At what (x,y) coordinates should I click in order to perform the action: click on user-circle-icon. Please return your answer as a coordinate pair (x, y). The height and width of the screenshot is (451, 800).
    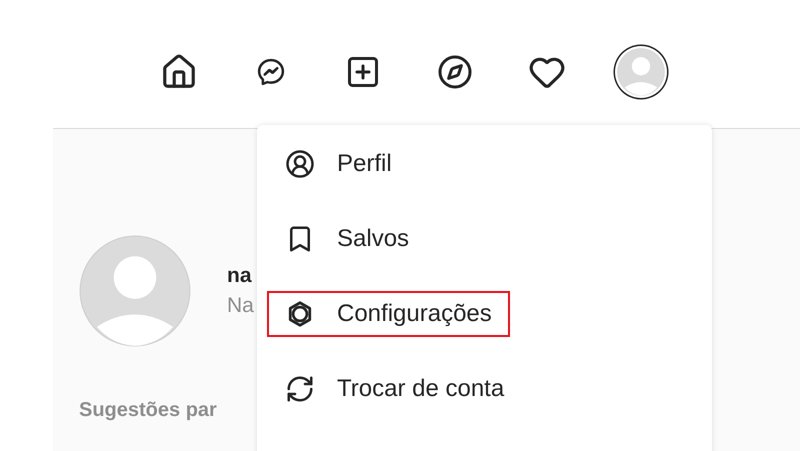
    Looking at the image, I should click on (300, 163).